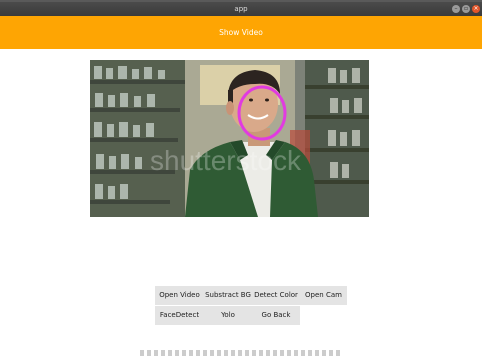 This screenshot has height=356, width=482. Describe the element at coordinates (276, 315) in the screenshot. I see `go-back-button: Go Back` at that location.